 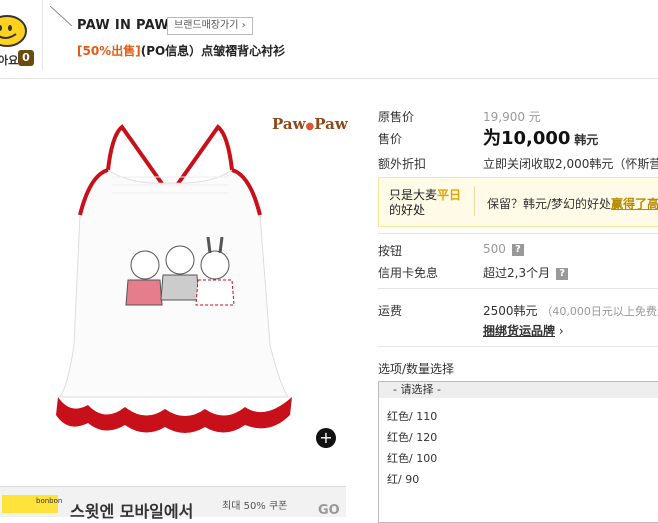 I want to click on brand-name: PAW IN PAW, so click(x=123, y=25).